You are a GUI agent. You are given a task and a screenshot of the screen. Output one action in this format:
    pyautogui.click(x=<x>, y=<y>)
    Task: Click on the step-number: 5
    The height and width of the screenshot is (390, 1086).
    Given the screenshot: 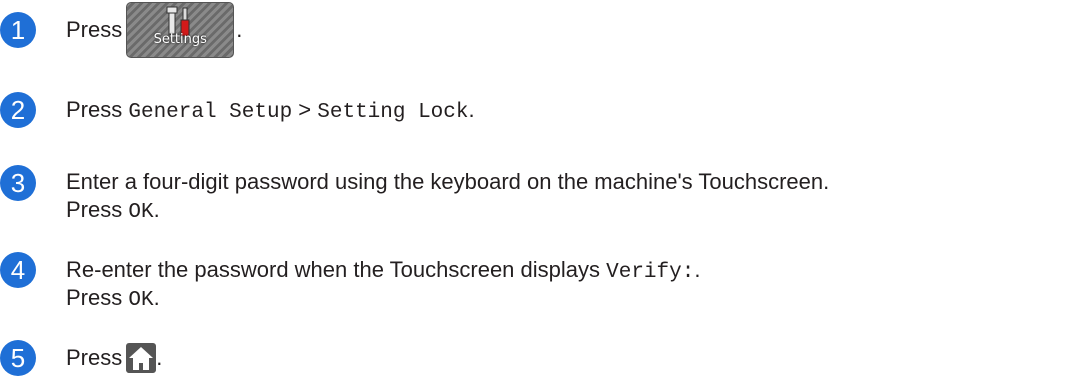 What is the action you would take?
    pyautogui.click(x=18, y=358)
    